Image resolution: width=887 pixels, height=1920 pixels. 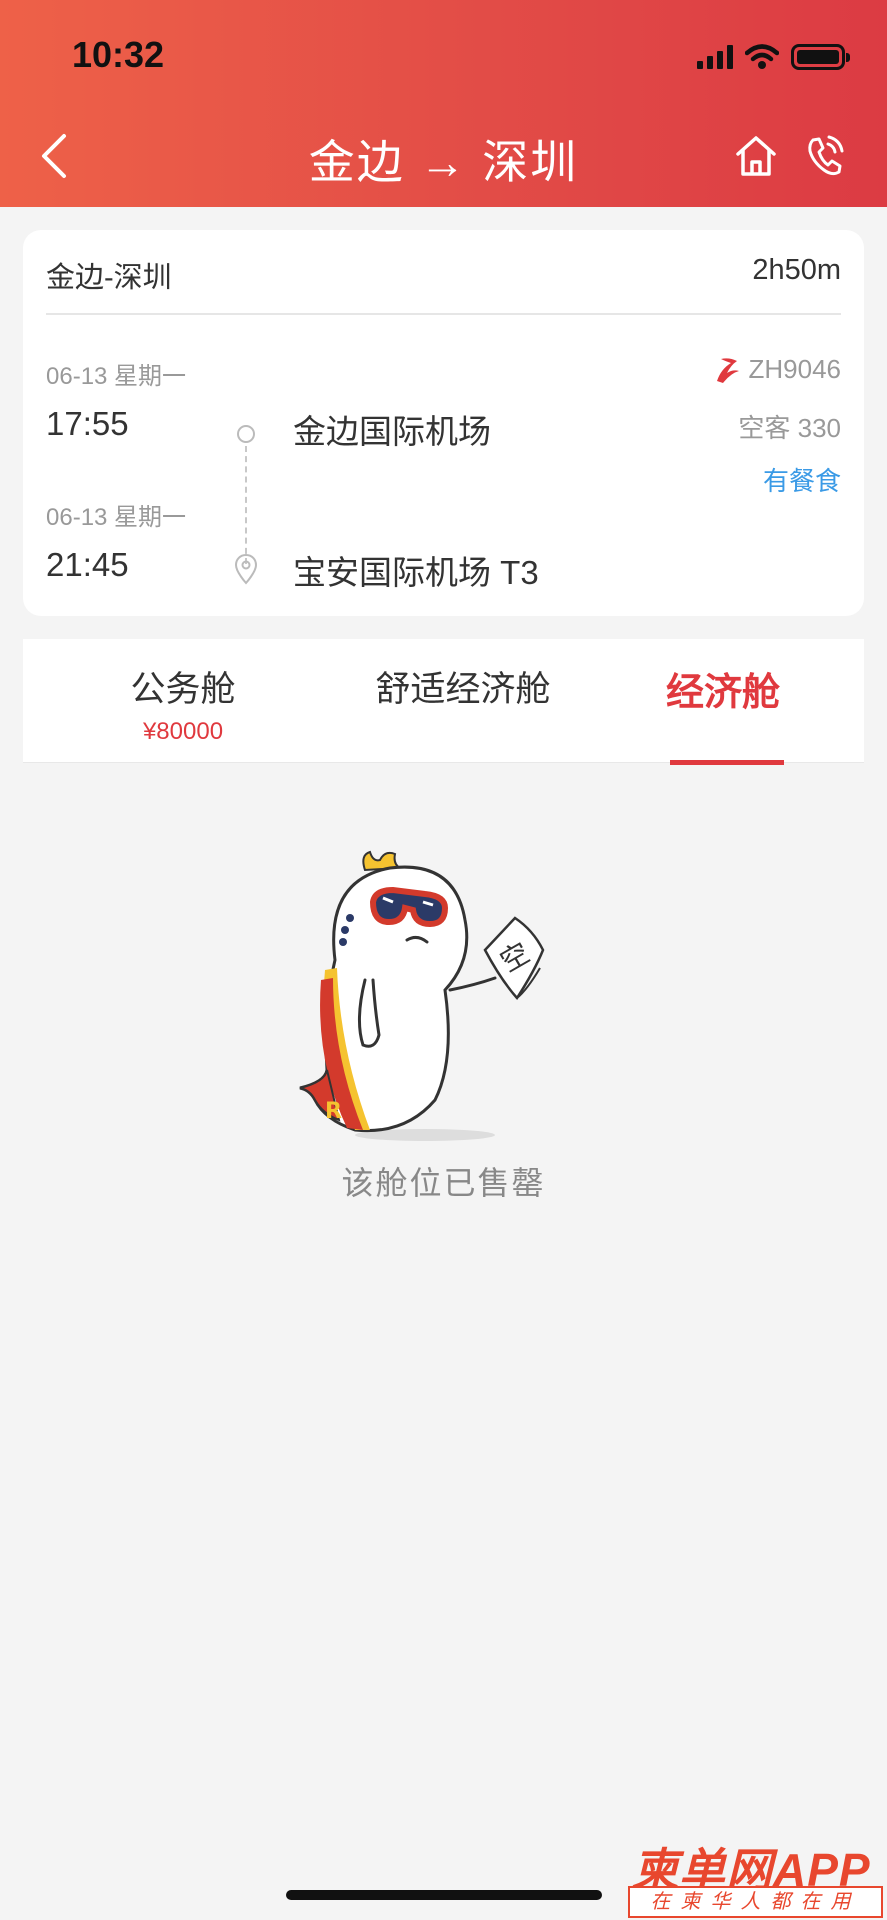 I want to click on flight-number-row: ZH9046, so click(x=776, y=369).